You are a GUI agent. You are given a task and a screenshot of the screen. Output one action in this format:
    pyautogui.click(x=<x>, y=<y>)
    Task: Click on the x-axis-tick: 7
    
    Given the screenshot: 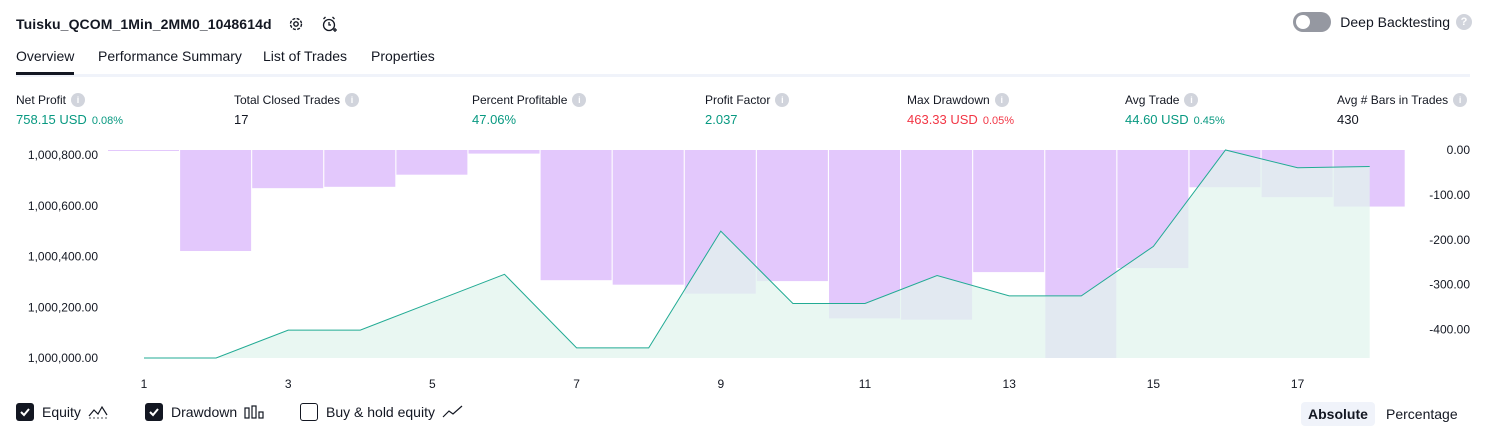 What is the action you would take?
    pyautogui.click(x=576, y=384)
    